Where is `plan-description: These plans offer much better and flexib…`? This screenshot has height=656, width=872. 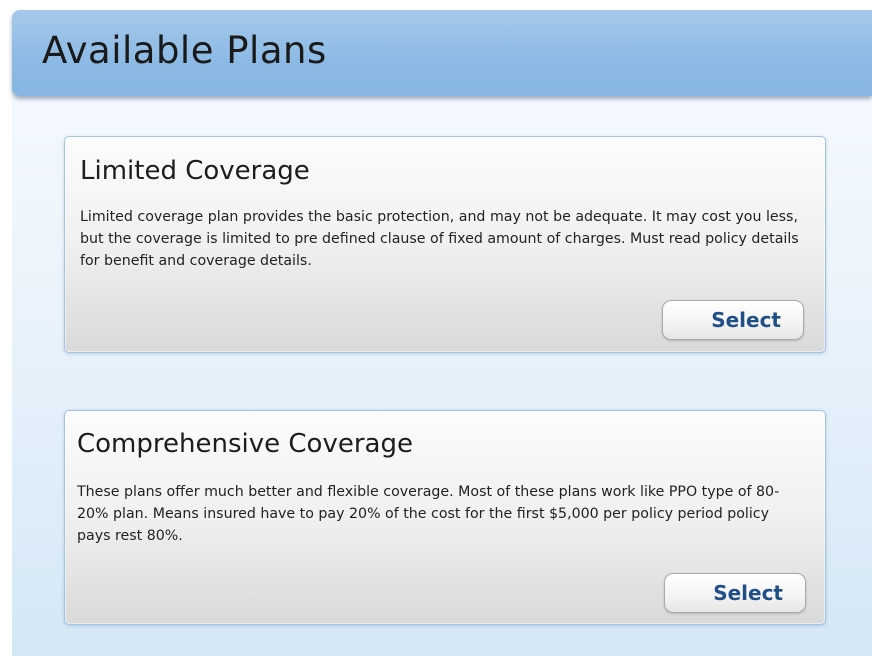
plan-description: These plans offer much better and flexib… is located at coordinates (428, 514).